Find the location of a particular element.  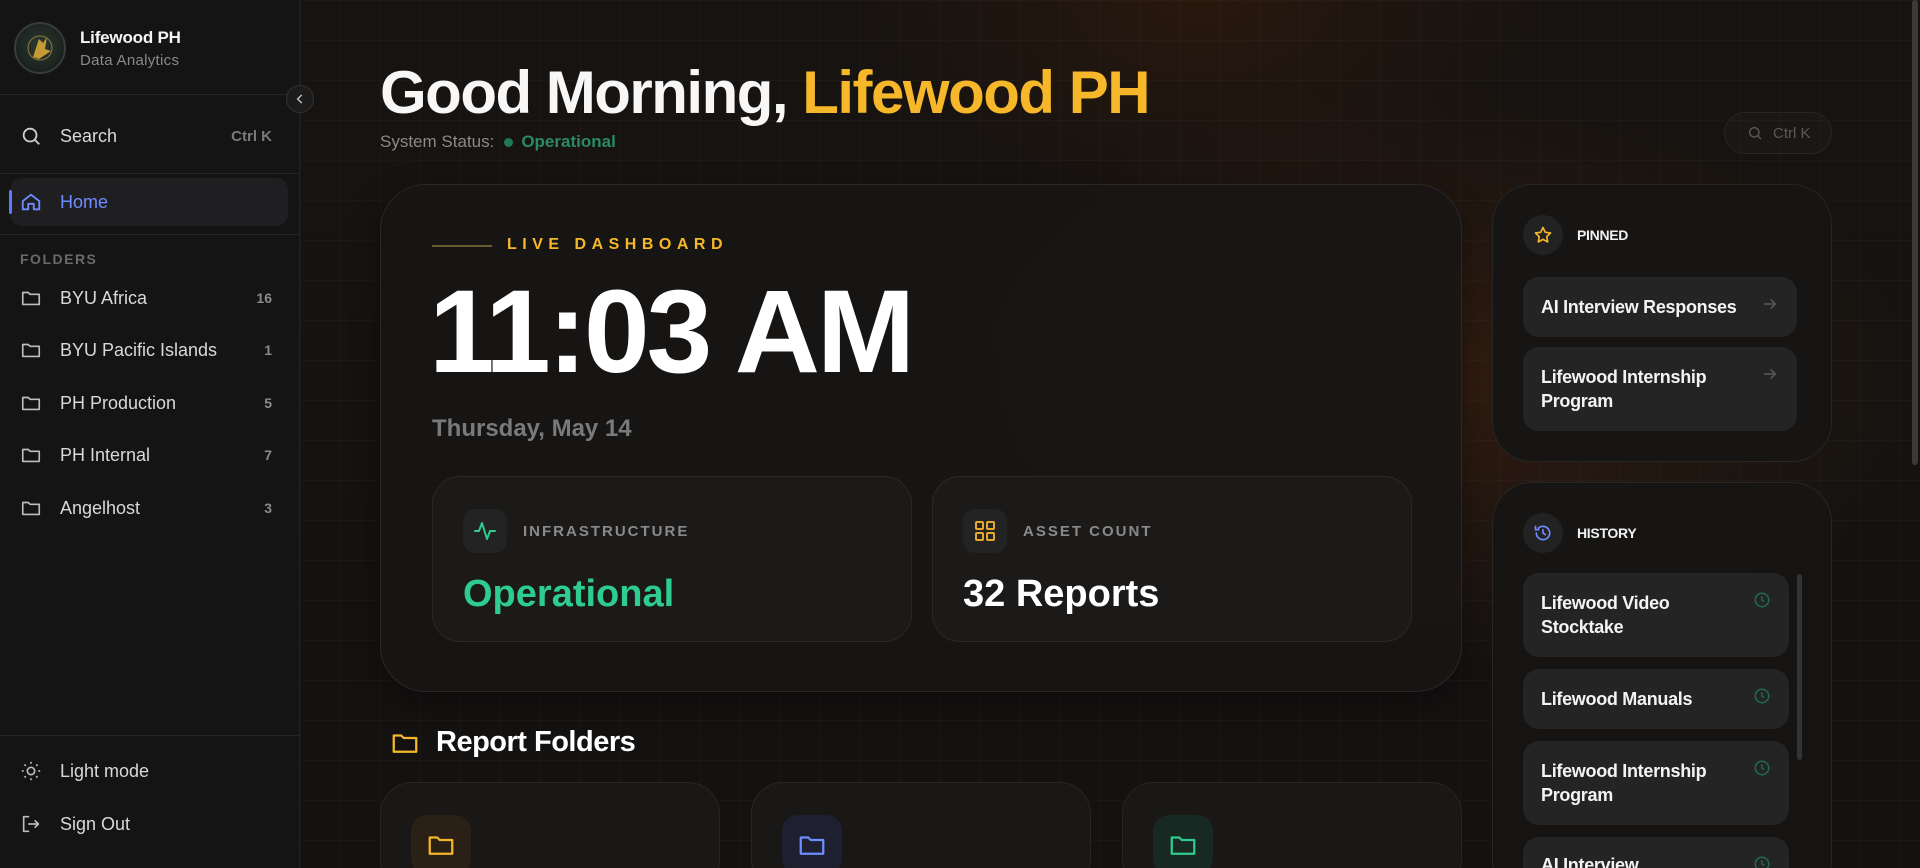

brand-name: Lifewood PH is located at coordinates (130, 37).